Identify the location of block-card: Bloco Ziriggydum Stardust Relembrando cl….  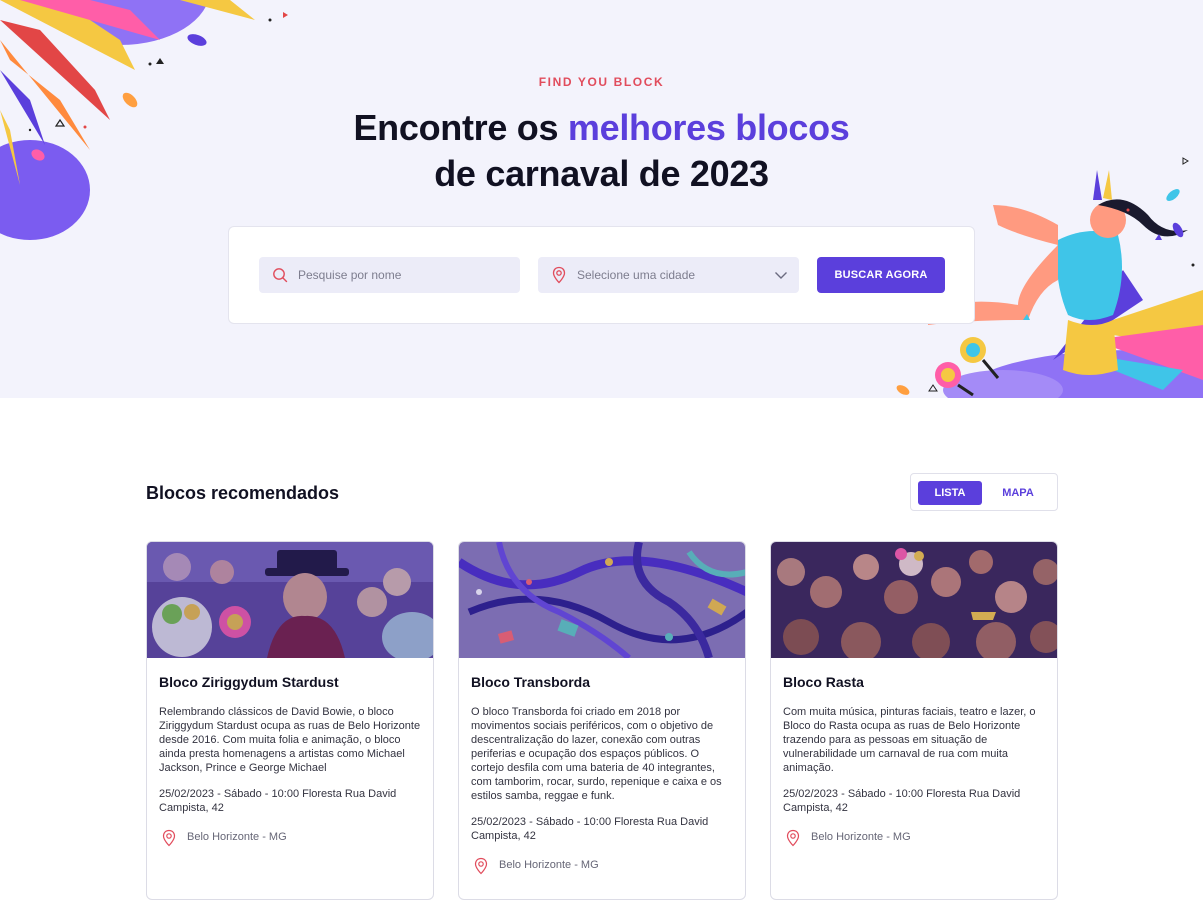
(290, 720).